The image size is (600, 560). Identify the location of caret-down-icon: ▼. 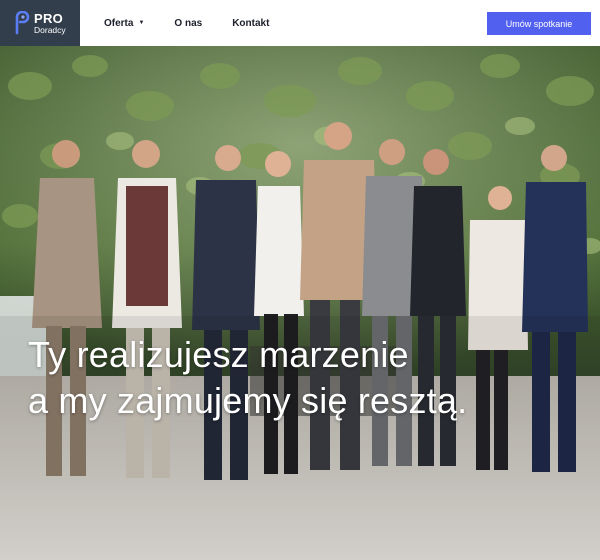
(141, 23).